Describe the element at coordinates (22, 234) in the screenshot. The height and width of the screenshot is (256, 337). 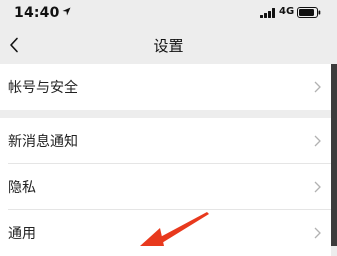
I see `settings-item-label: 通用` at that location.